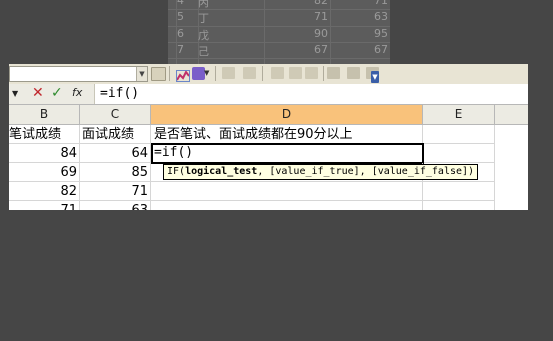  What do you see at coordinates (321, 33) in the screenshot?
I see `bg-b: 90` at bounding box center [321, 33].